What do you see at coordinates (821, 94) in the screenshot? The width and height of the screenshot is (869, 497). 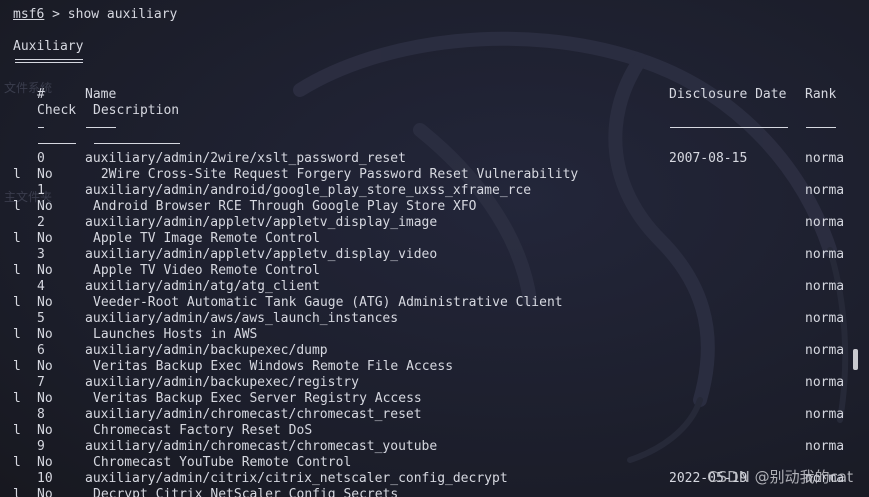 I see `header-rank: Rank` at bounding box center [821, 94].